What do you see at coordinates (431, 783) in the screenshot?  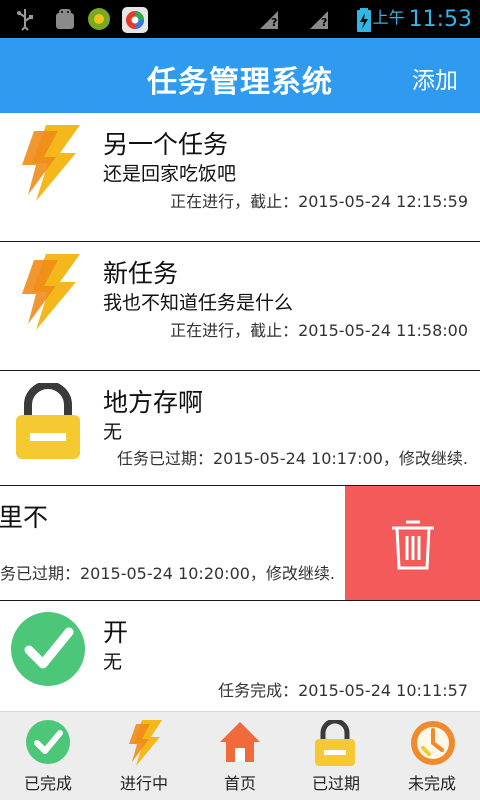 I see `tab-label: 未完成` at bounding box center [431, 783].